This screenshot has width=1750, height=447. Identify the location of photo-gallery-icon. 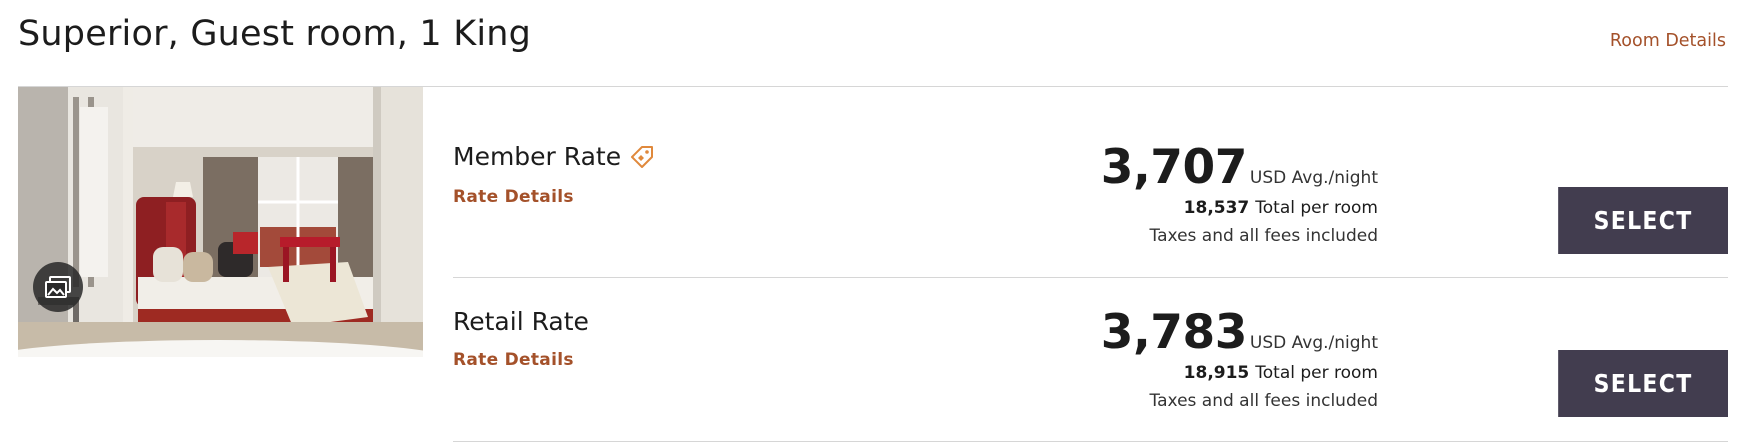
(58, 287).